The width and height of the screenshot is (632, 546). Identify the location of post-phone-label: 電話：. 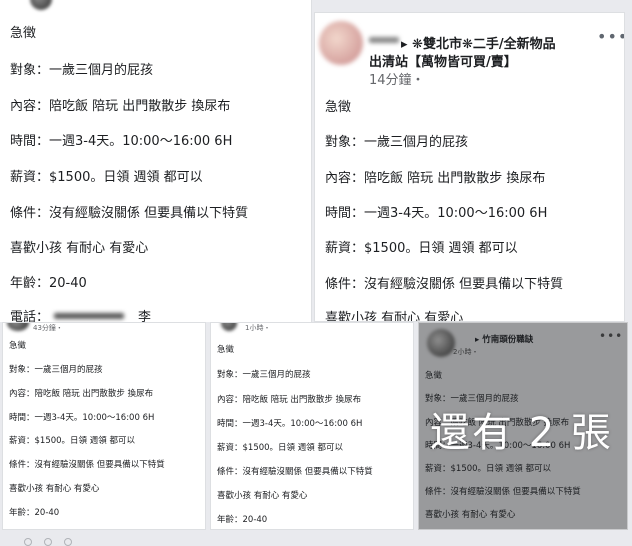
(30, 316).